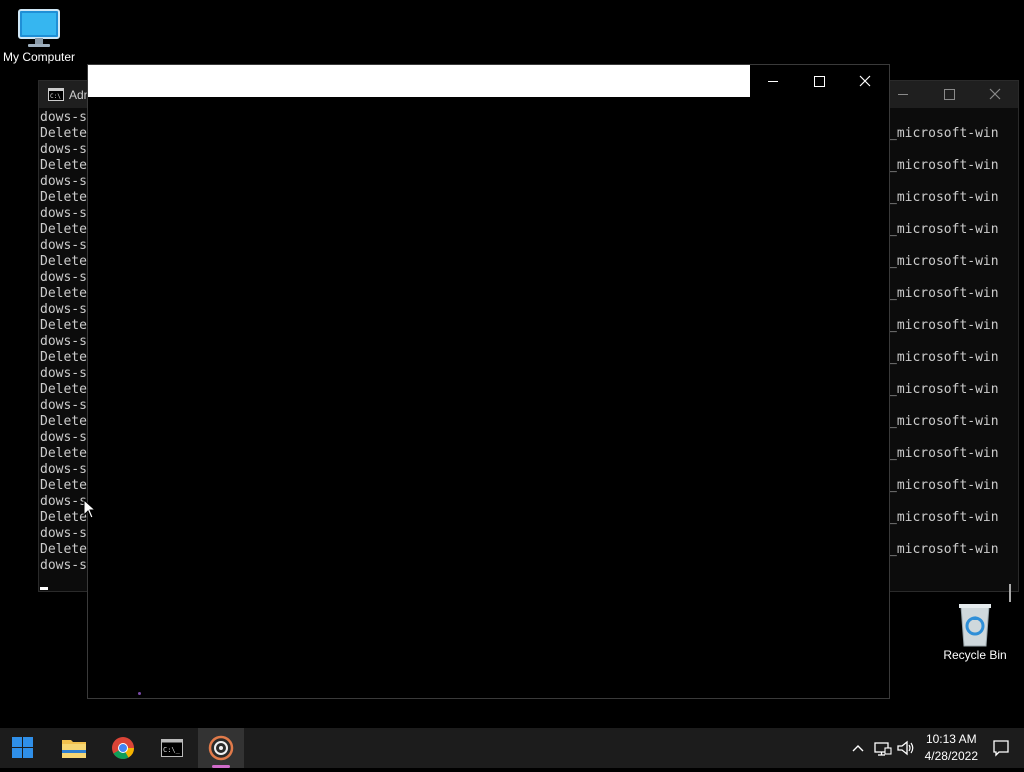  Describe the element at coordinates (975, 655) in the screenshot. I see `desktop-icon-label: Recycle Bin` at that location.